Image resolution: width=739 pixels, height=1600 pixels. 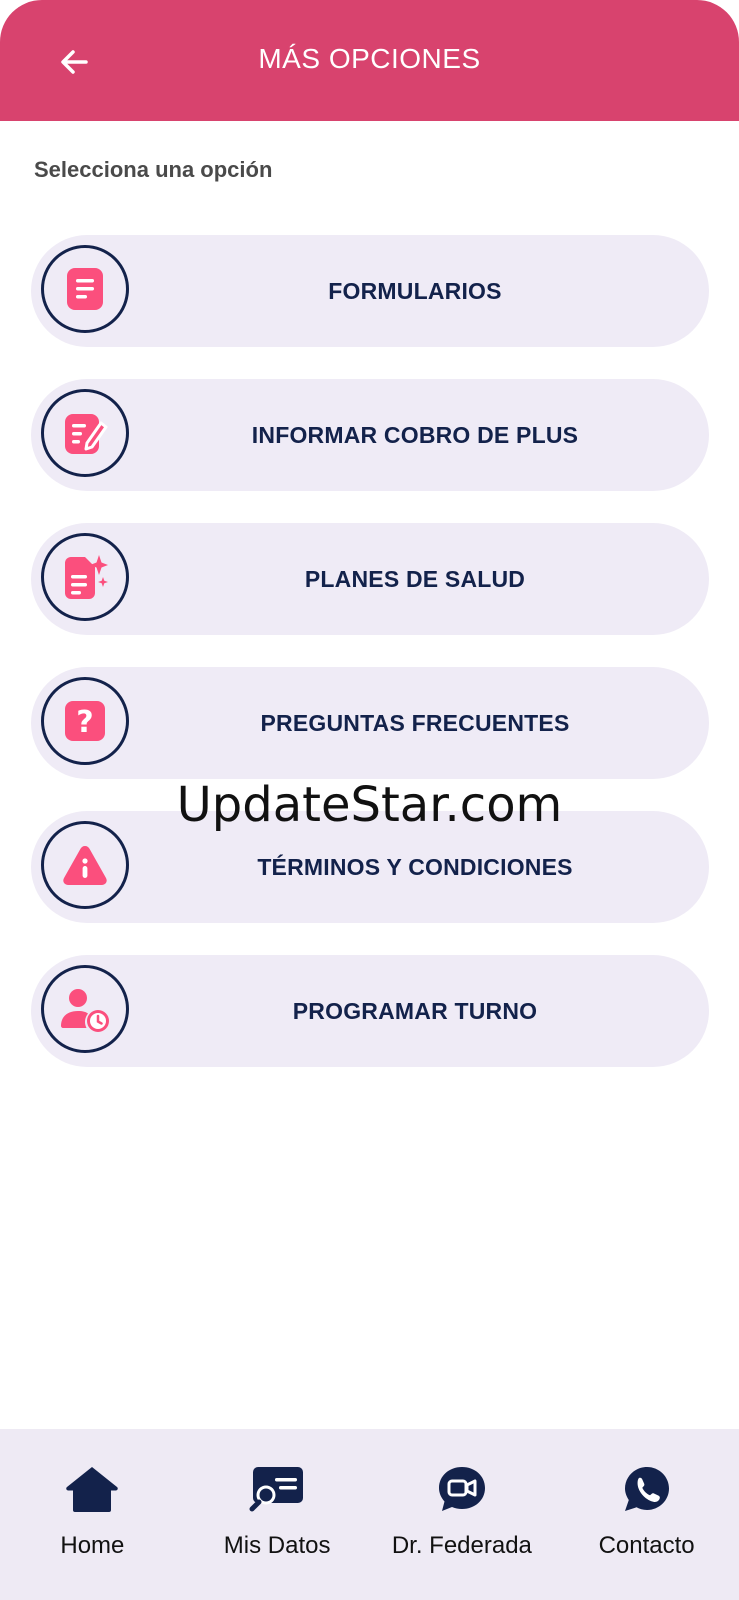 What do you see at coordinates (85, 1009) in the screenshot?
I see `user-clock-icon` at bounding box center [85, 1009].